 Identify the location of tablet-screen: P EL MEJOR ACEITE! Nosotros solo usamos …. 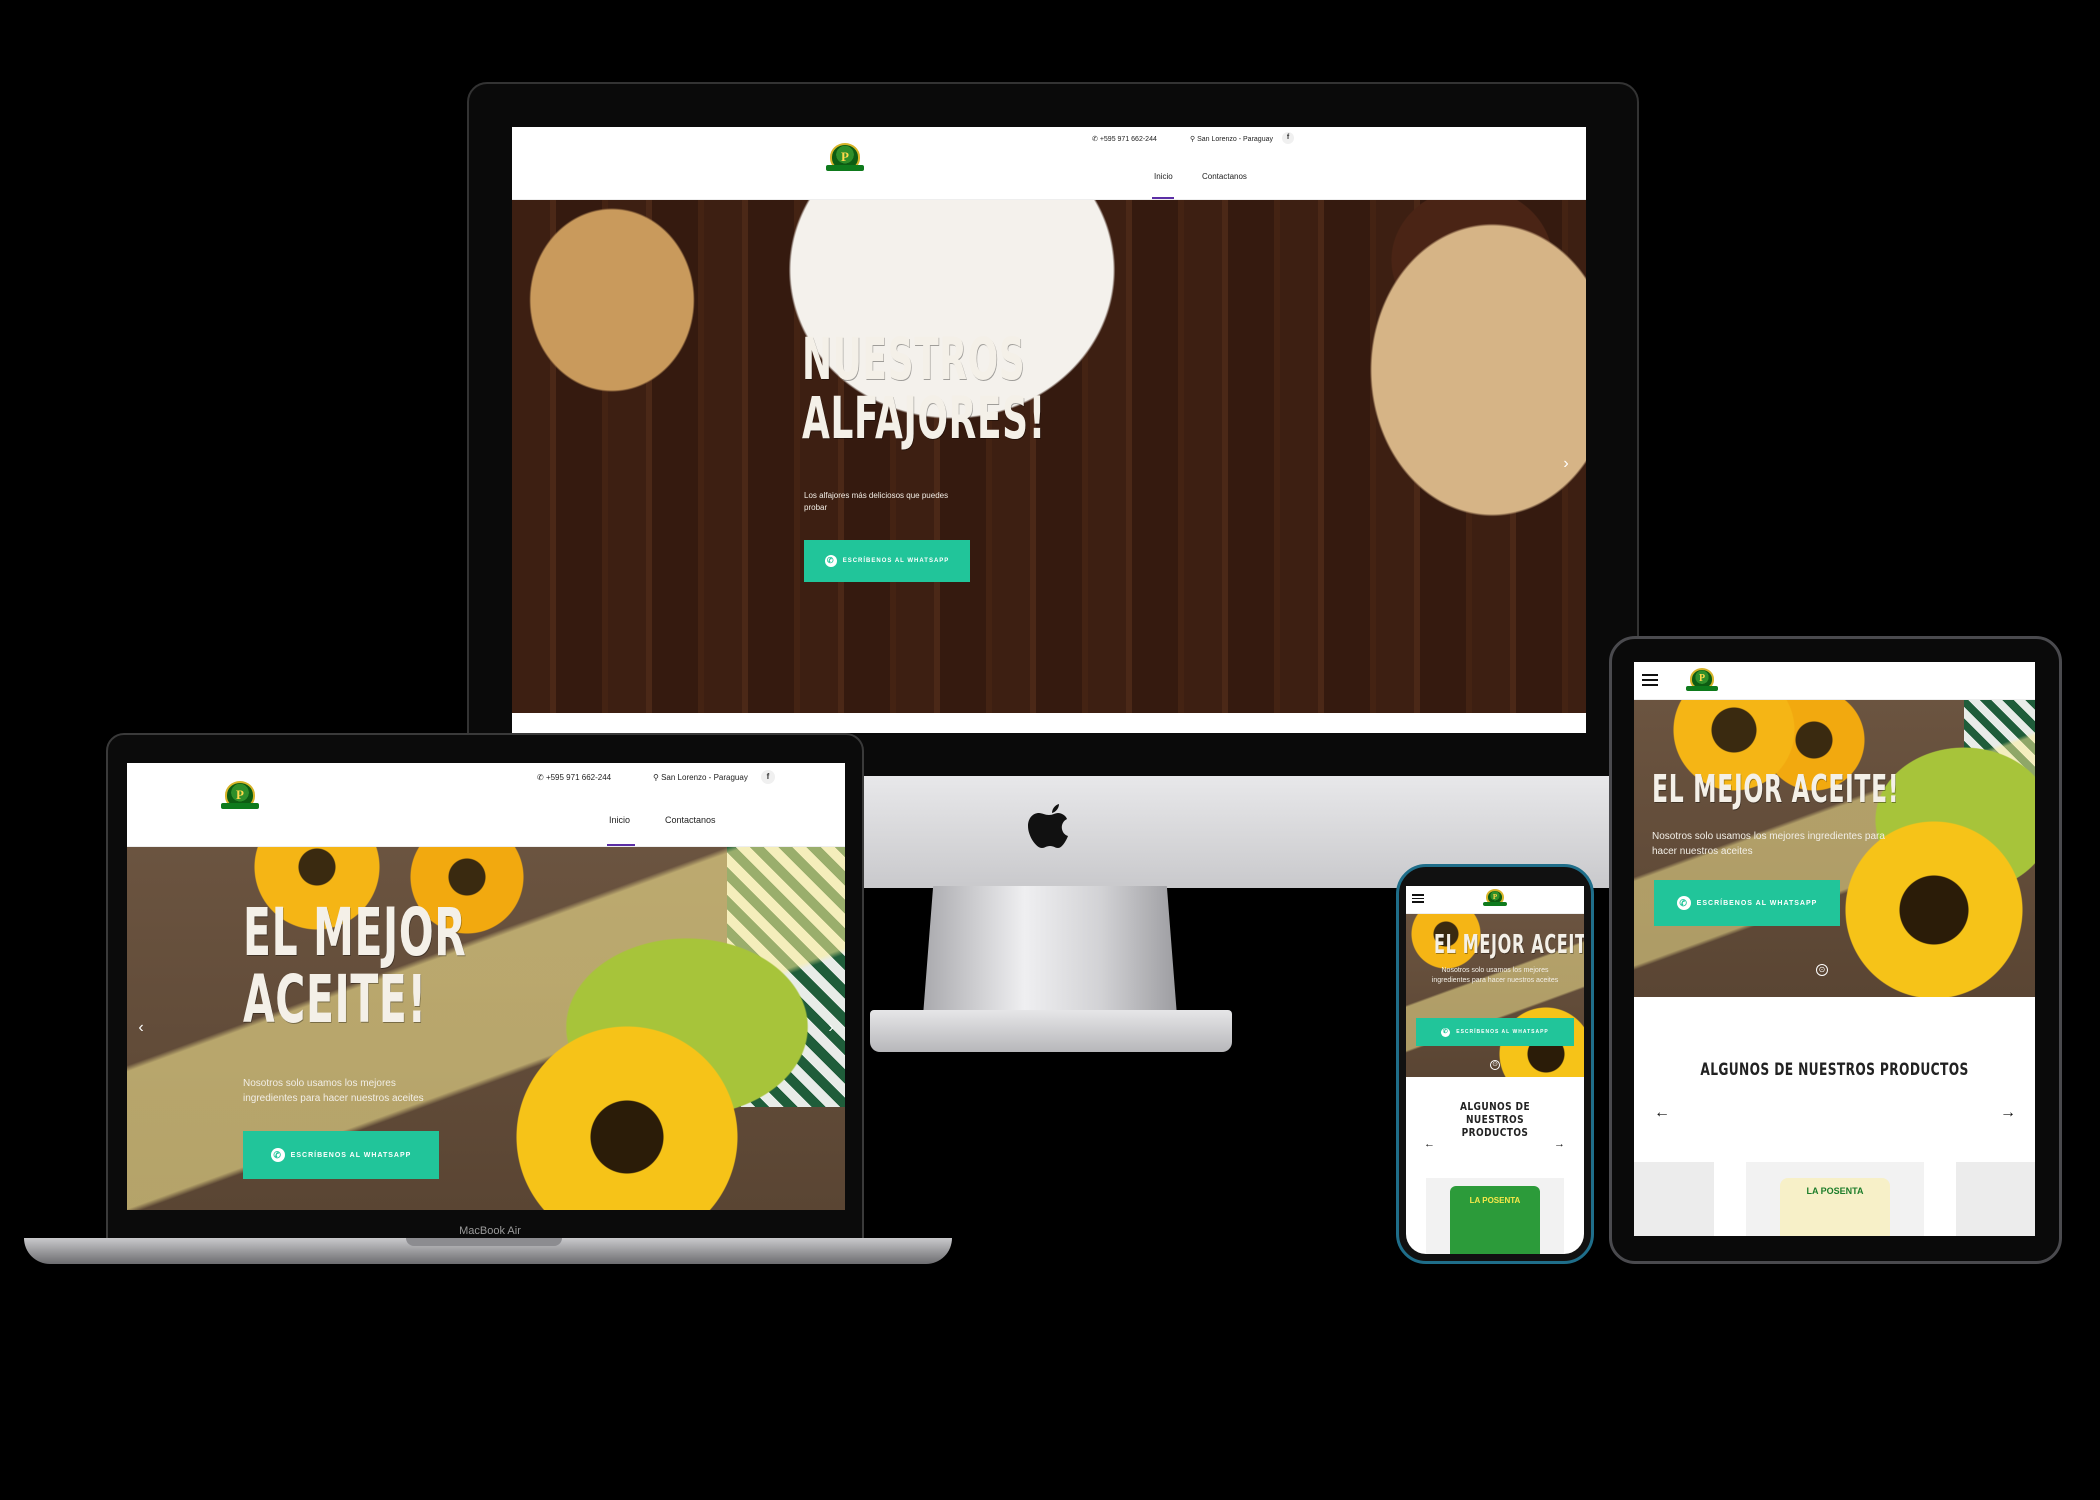
(1834, 949).